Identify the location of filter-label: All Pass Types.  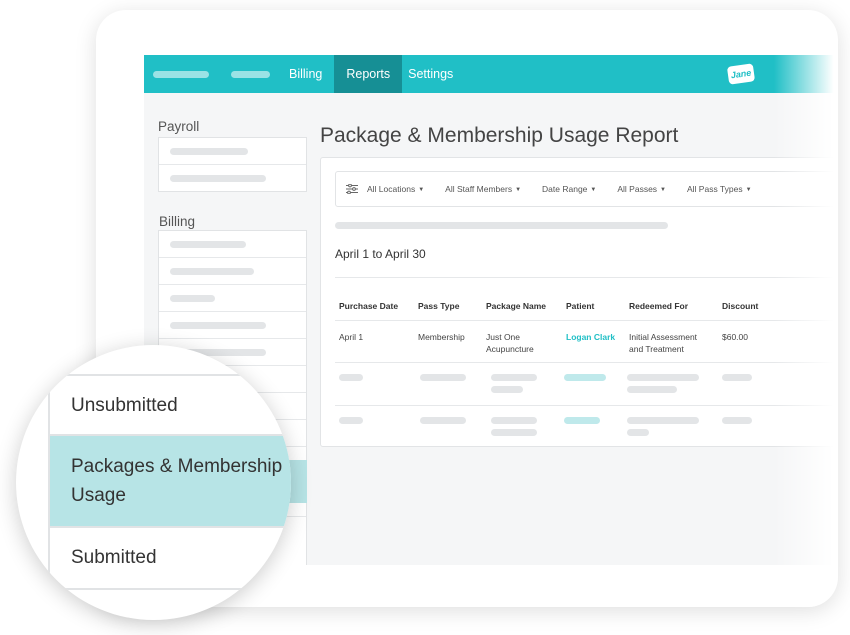
(715, 189).